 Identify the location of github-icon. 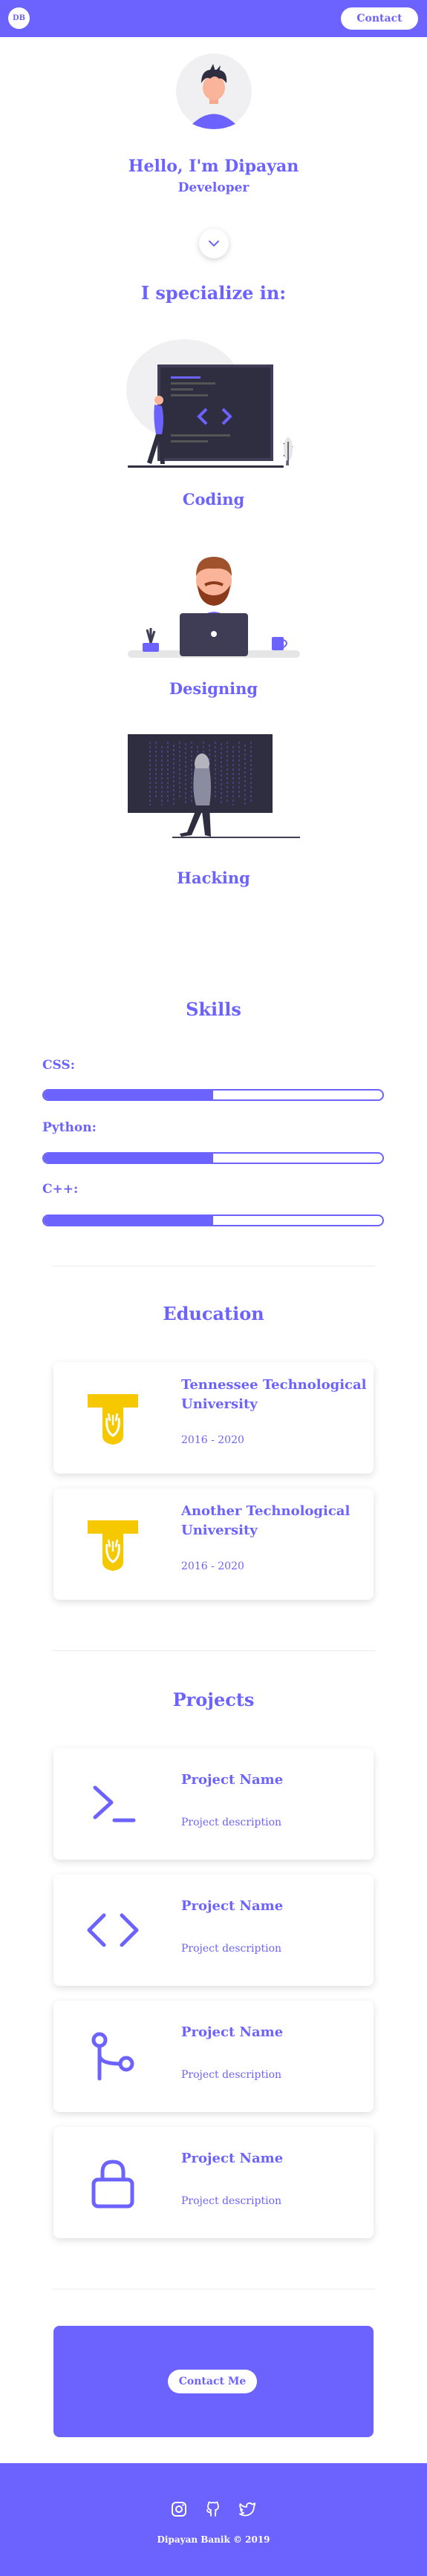
(212, 2509).